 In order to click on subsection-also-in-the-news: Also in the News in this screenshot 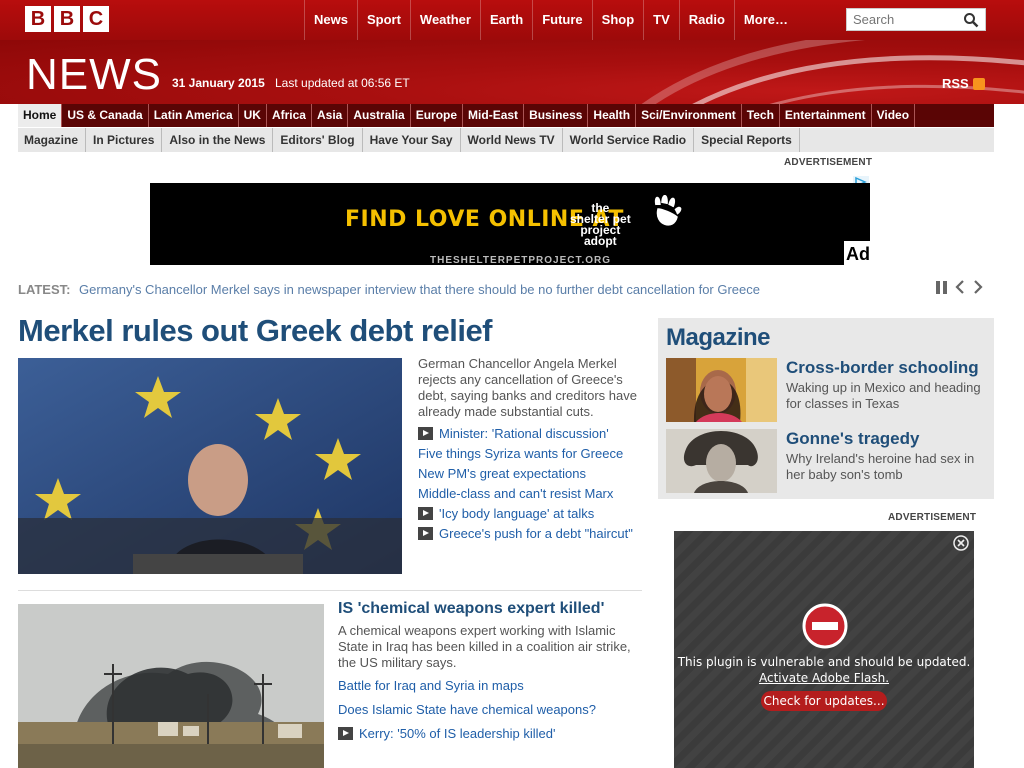, I will do `click(218, 140)`.